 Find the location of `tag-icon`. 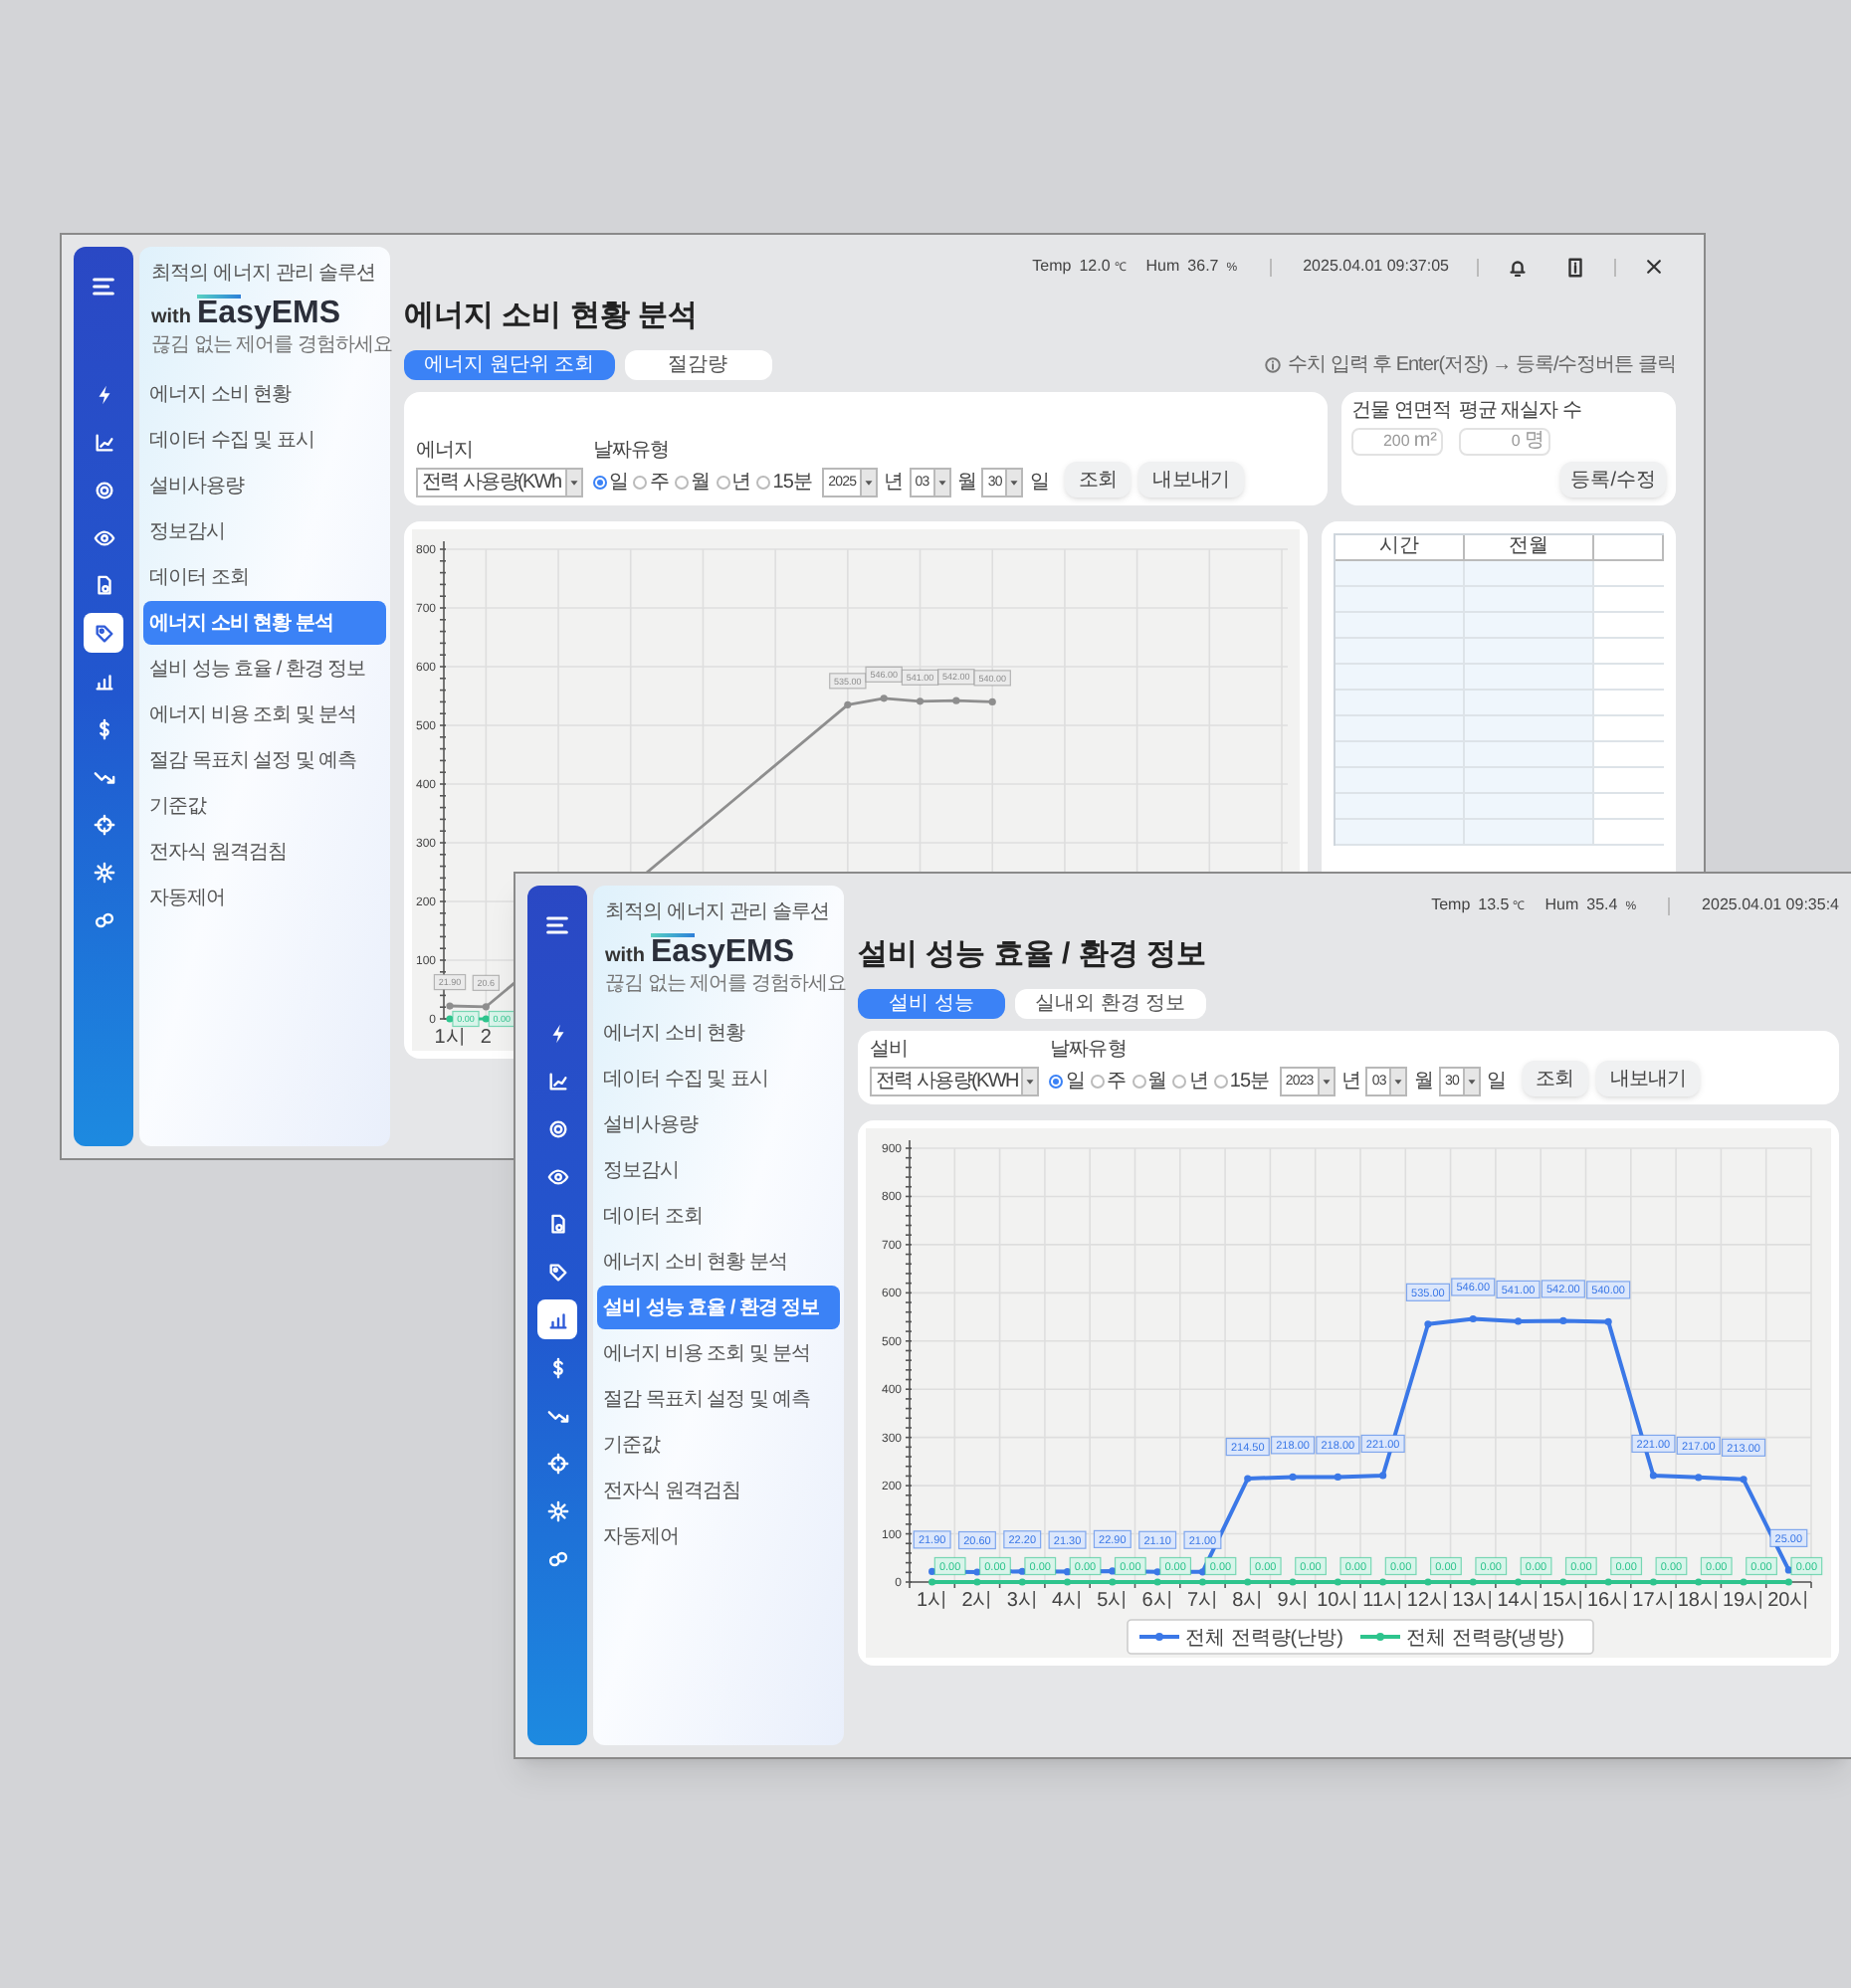

tag-icon is located at coordinates (557, 1272).